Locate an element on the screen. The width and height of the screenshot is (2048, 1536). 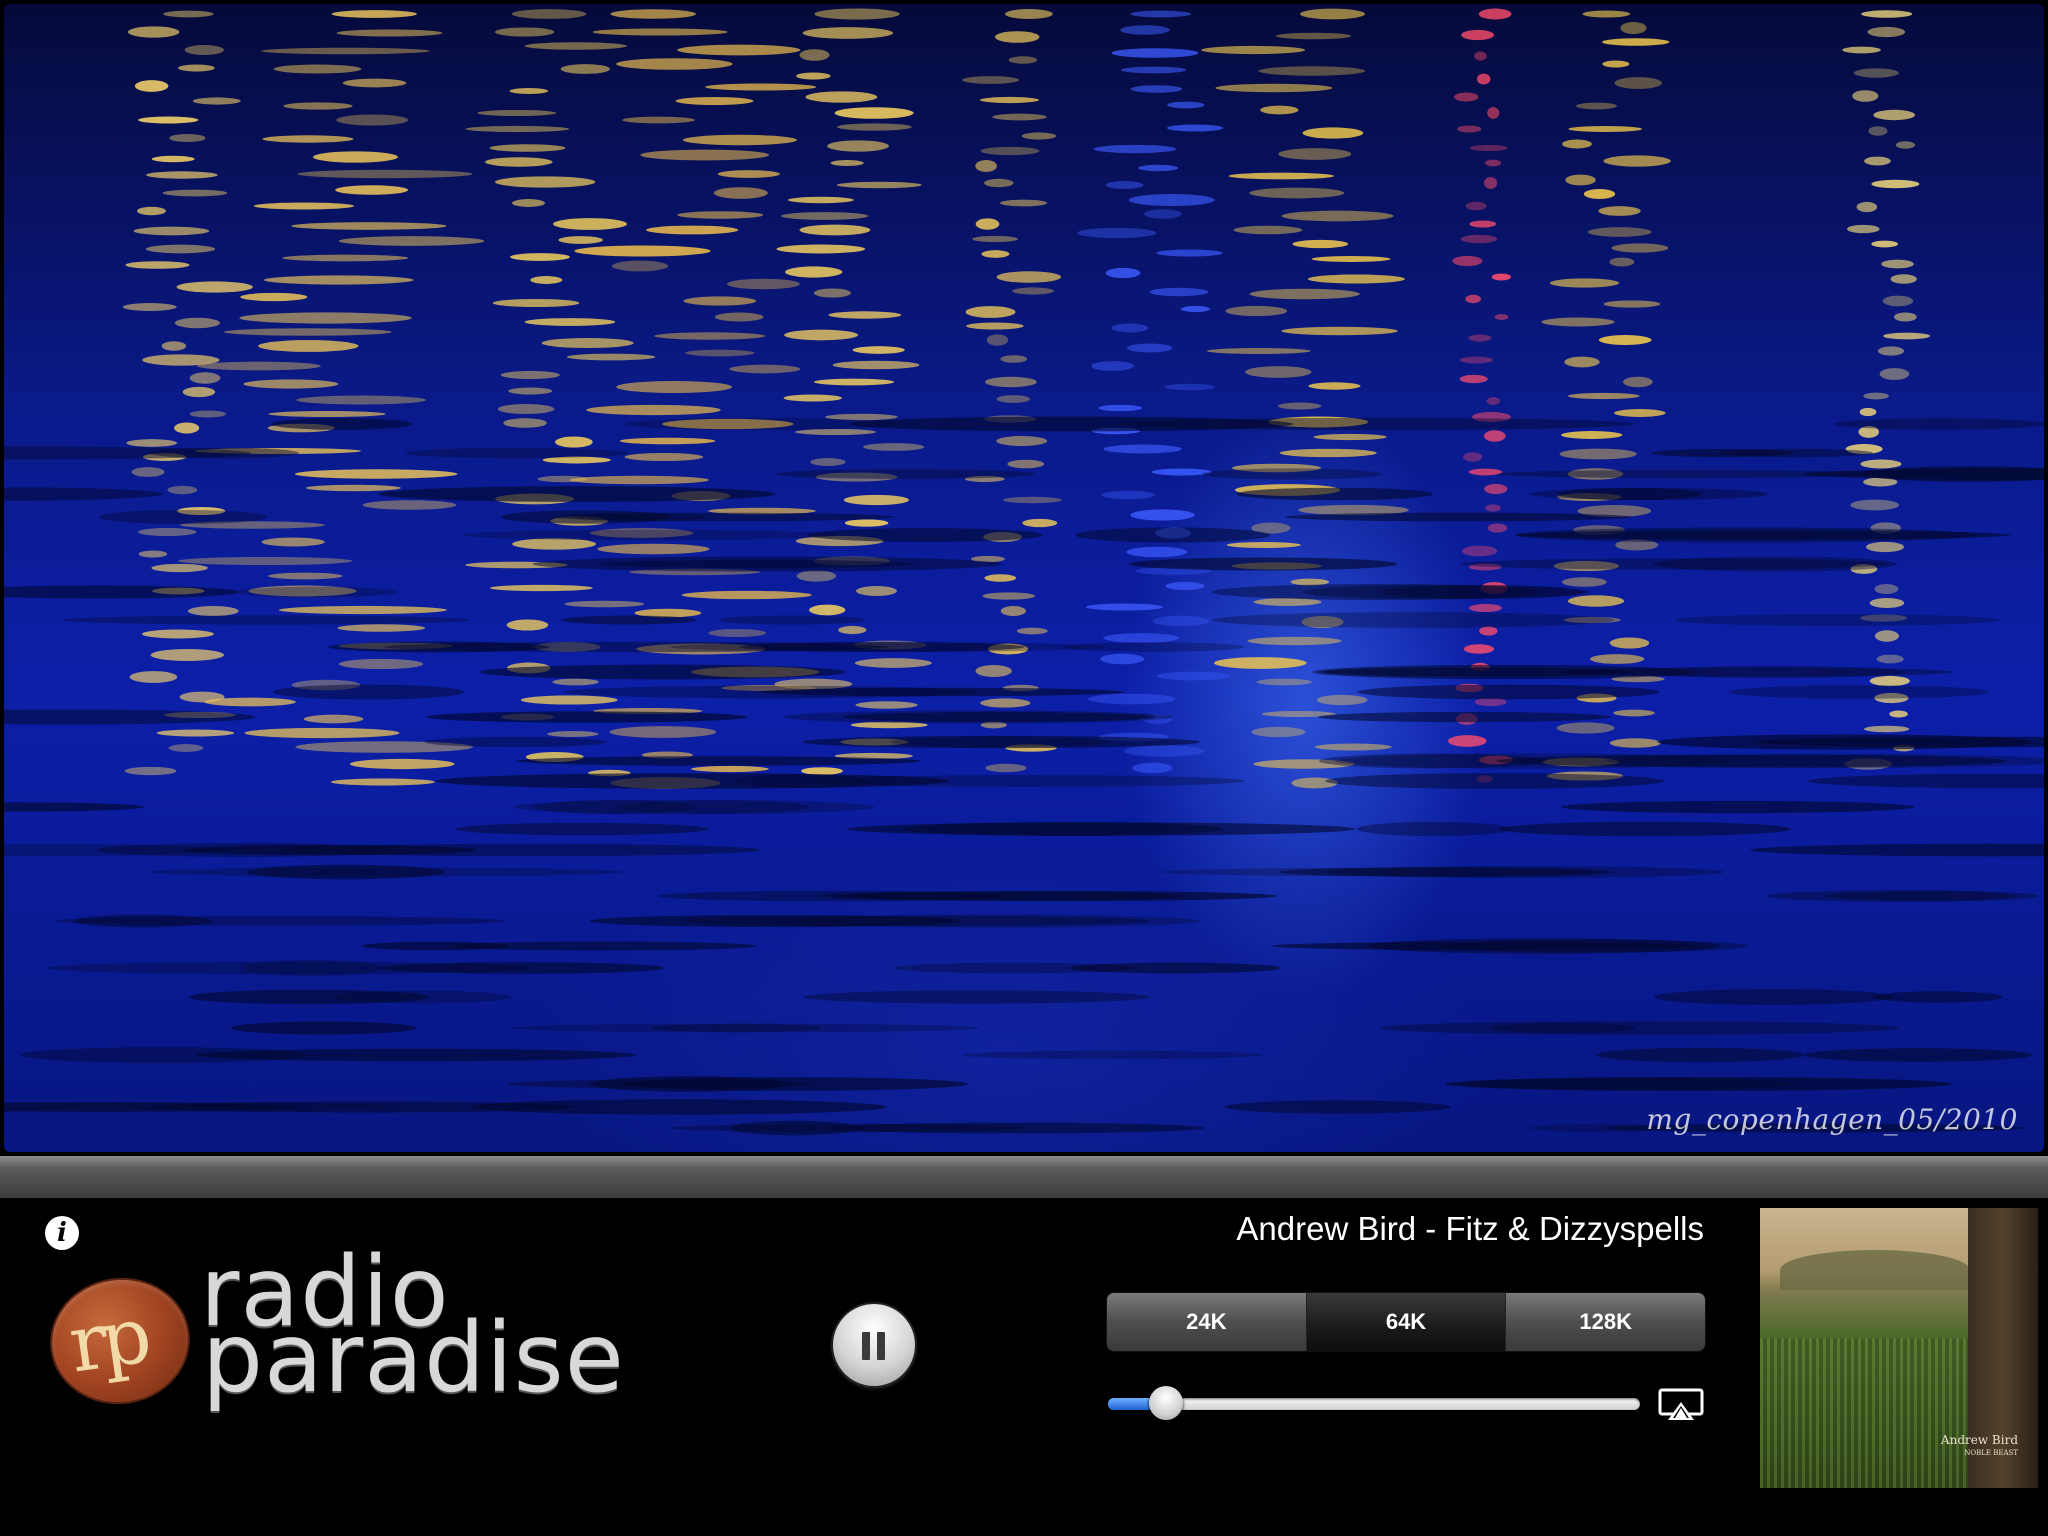
photo-credit: mg_copenhagen_05/2010 is located at coordinates (1832, 1119).